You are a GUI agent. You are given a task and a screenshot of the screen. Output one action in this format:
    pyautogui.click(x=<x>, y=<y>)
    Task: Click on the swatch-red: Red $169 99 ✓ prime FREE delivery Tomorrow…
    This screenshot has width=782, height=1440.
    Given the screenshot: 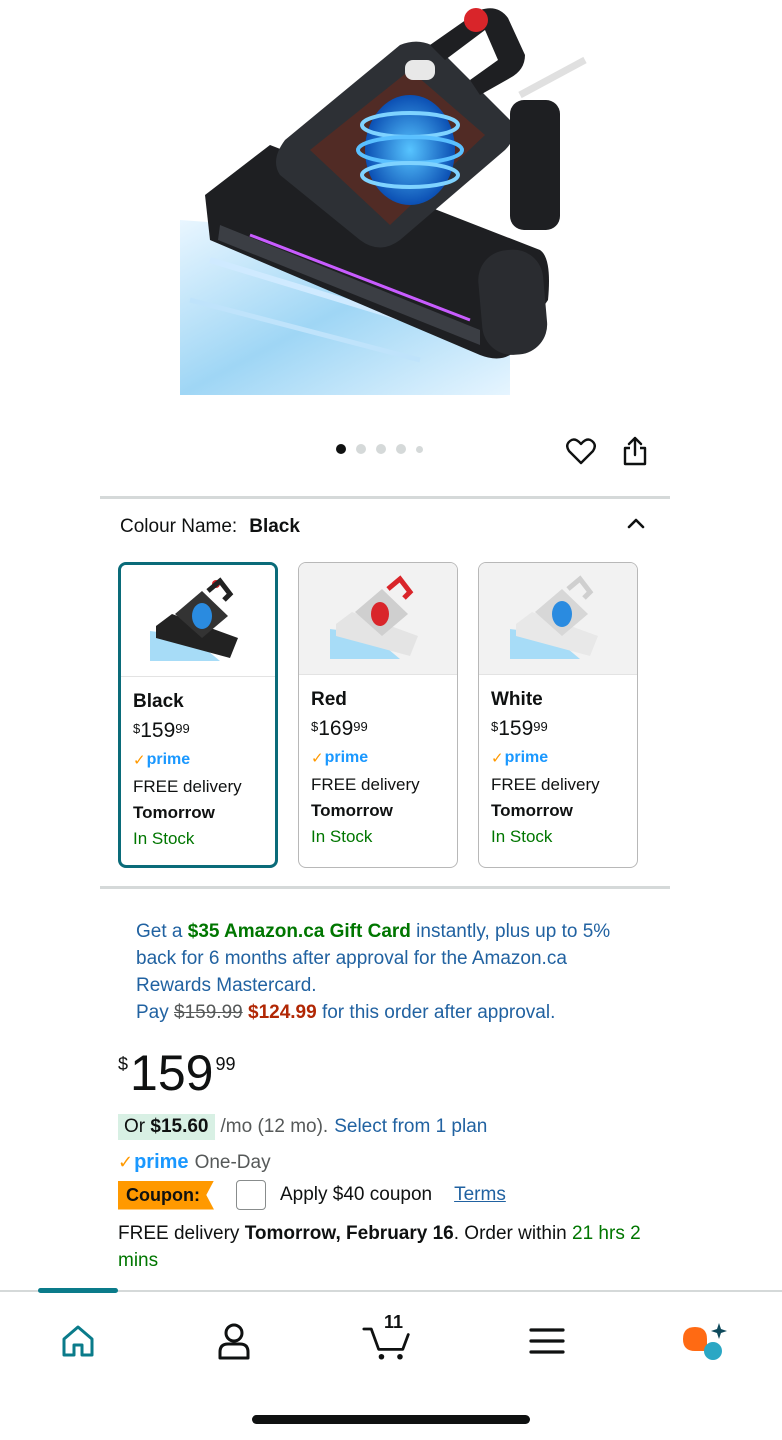 What is the action you would take?
    pyautogui.click(x=378, y=715)
    